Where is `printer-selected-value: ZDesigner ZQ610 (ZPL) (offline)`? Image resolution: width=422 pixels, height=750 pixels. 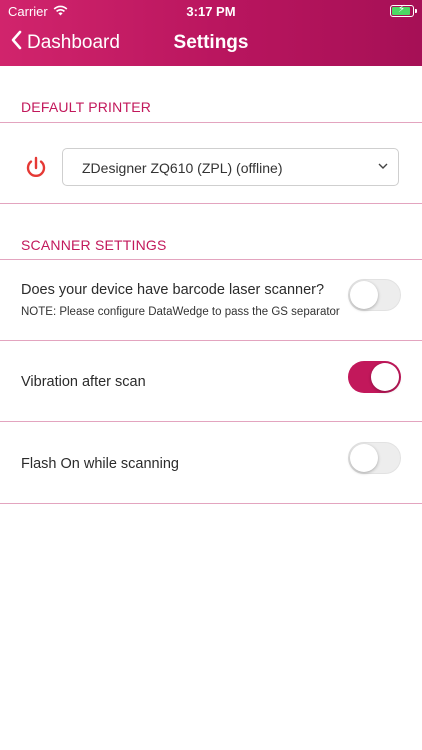 printer-selected-value: ZDesigner ZQ610 (ZPL) (offline) is located at coordinates (182, 168).